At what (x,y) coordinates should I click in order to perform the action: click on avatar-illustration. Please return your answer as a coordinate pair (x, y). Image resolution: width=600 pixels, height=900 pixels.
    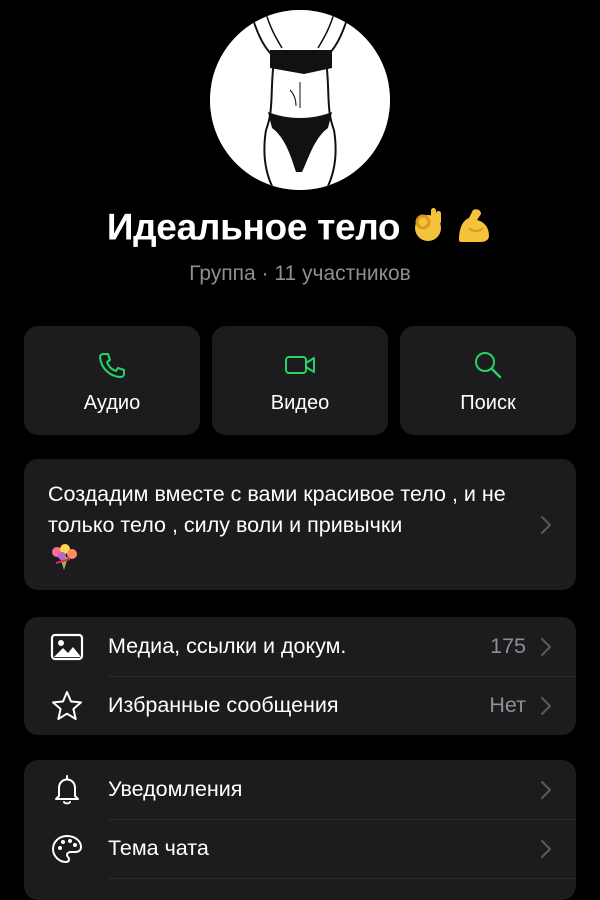
    Looking at the image, I should click on (300, 100).